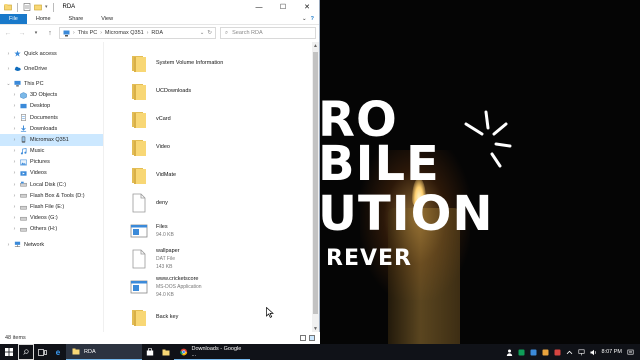 The image size is (640, 360). I want to click on wallpaper-text-line2: BILE, so click(379, 164).